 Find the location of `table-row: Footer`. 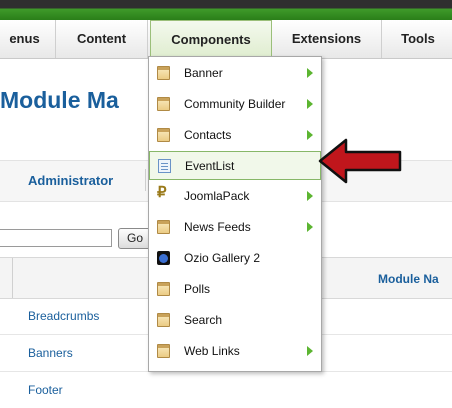

table-row: Footer is located at coordinates (226, 390).